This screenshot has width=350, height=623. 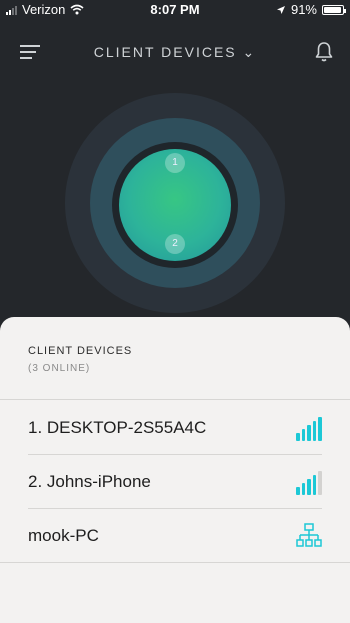 What do you see at coordinates (334, 9) in the screenshot?
I see `battery-icon` at bounding box center [334, 9].